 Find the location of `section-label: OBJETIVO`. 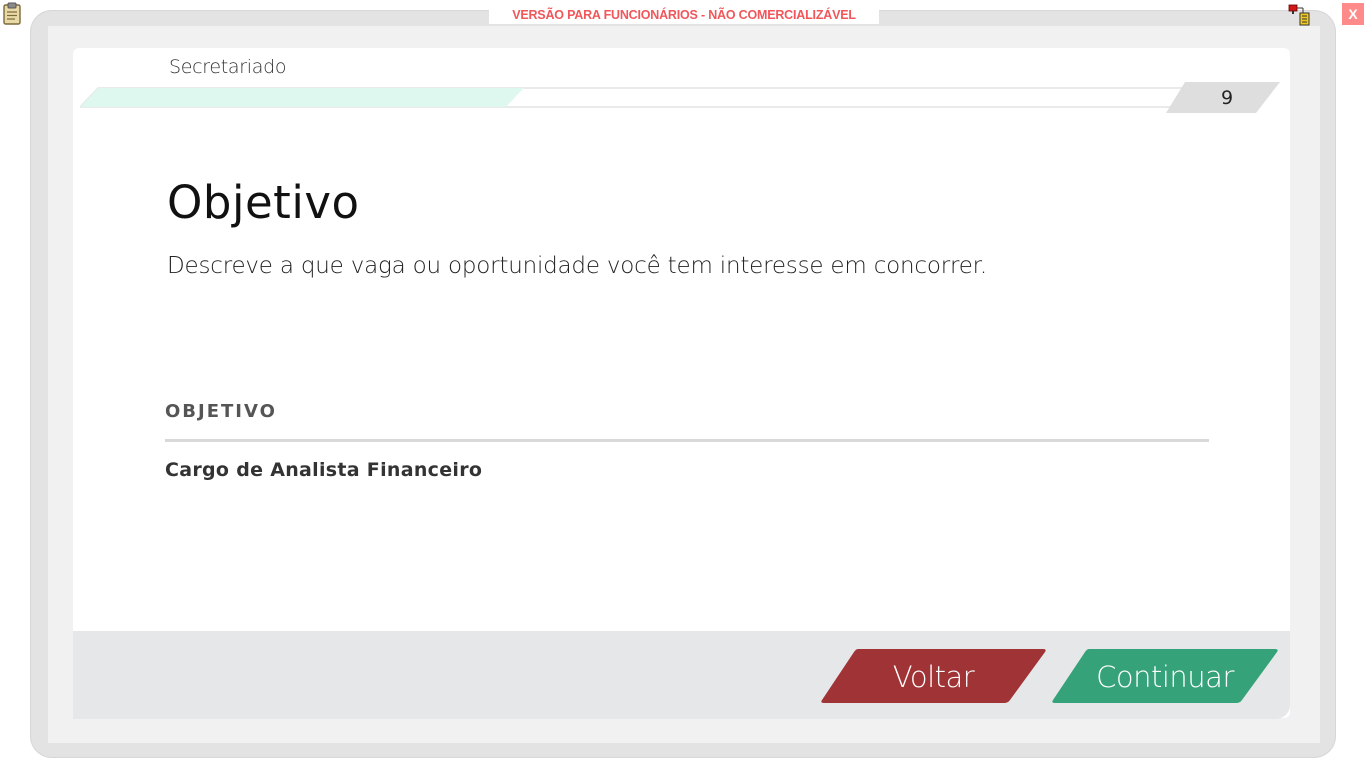

section-label: OBJETIVO is located at coordinates (221, 411).